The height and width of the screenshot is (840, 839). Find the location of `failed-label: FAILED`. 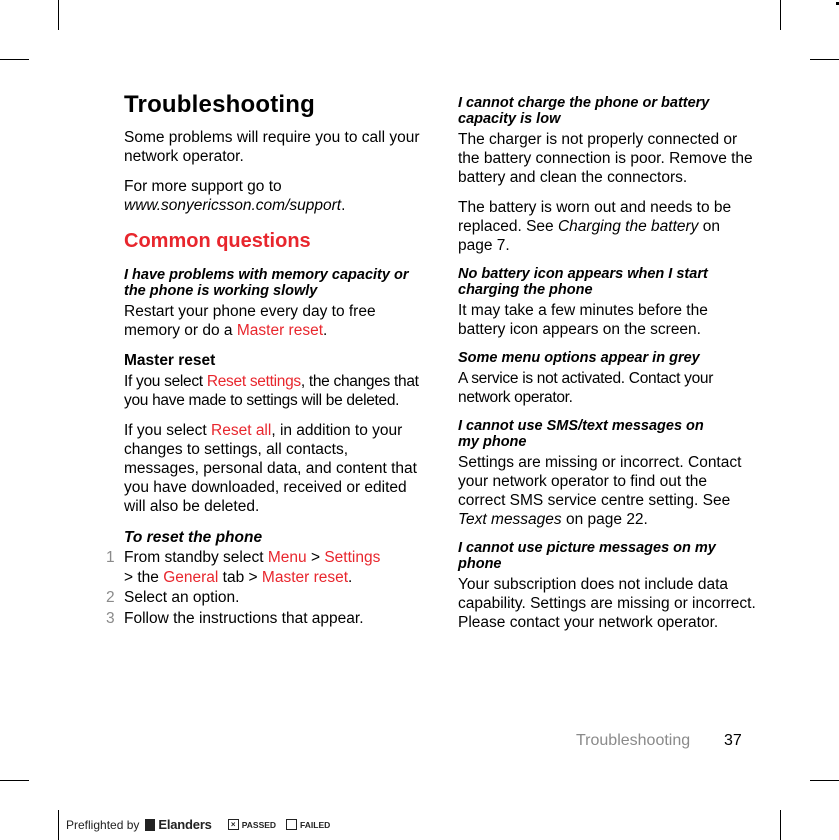

failed-label: FAILED is located at coordinates (315, 824).